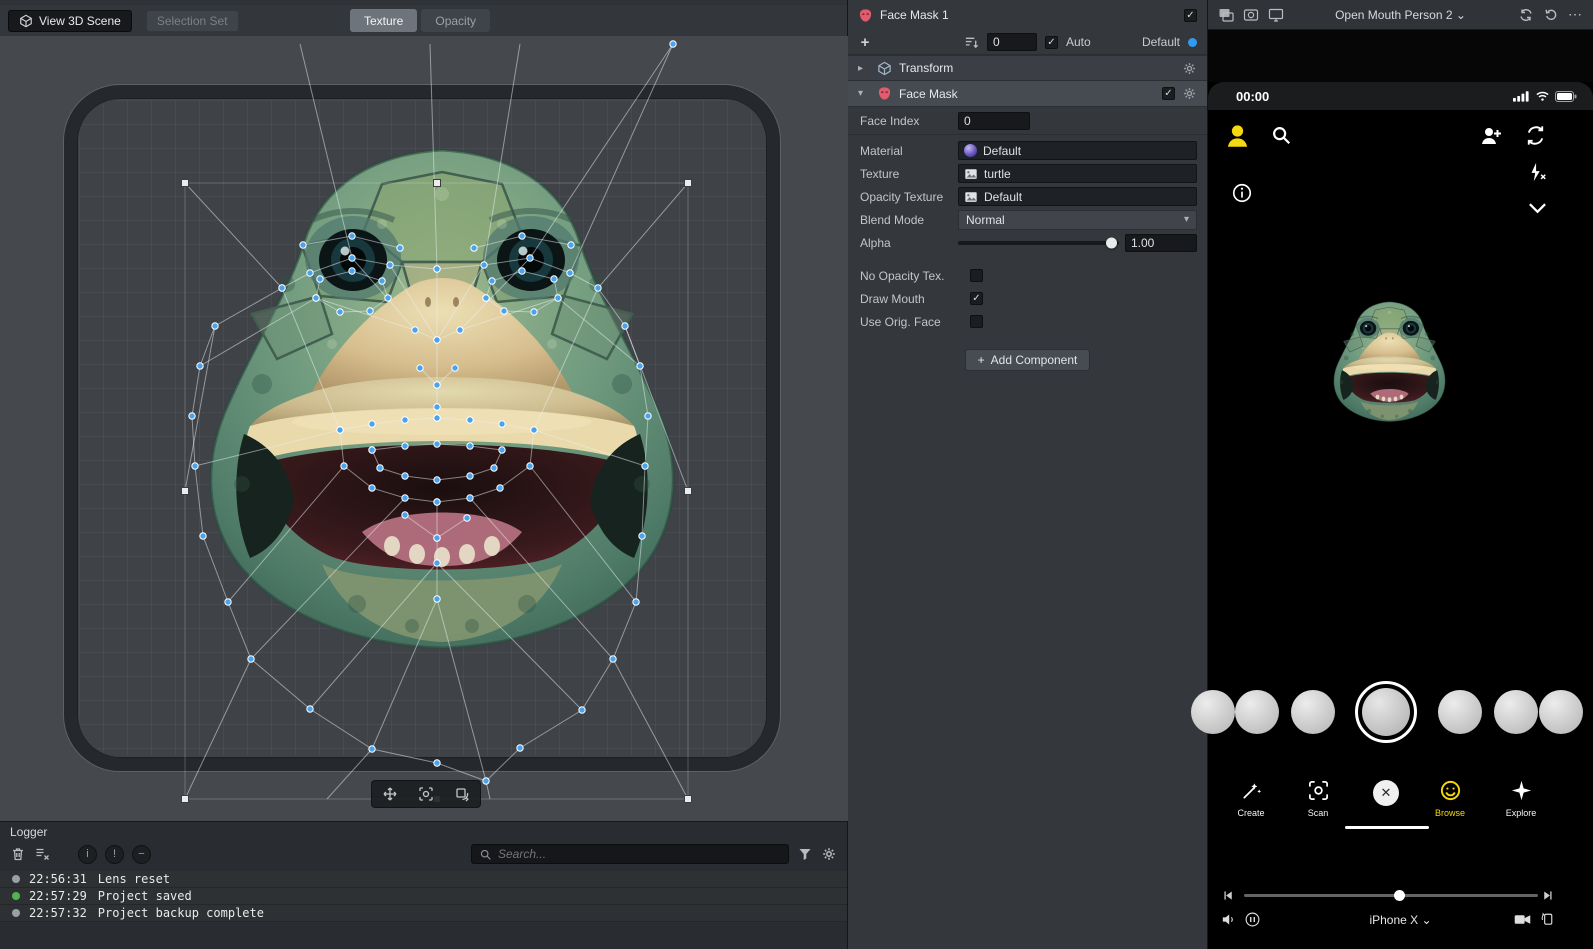 The height and width of the screenshot is (949, 1593). What do you see at coordinates (1391, 895) in the screenshot?
I see `playback-slider` at bounding box center [1391, 895].